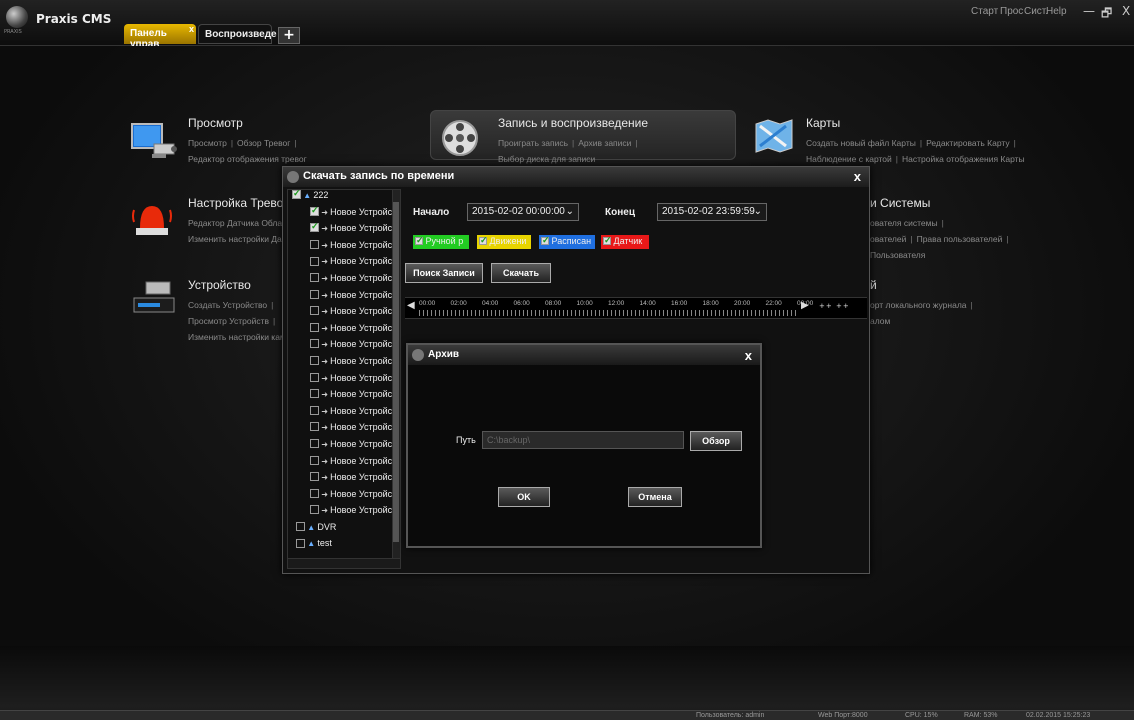  Describe the element at coordinates (607, 240) in the screenshot. I see `filter-sensor-checkbox` at that location.